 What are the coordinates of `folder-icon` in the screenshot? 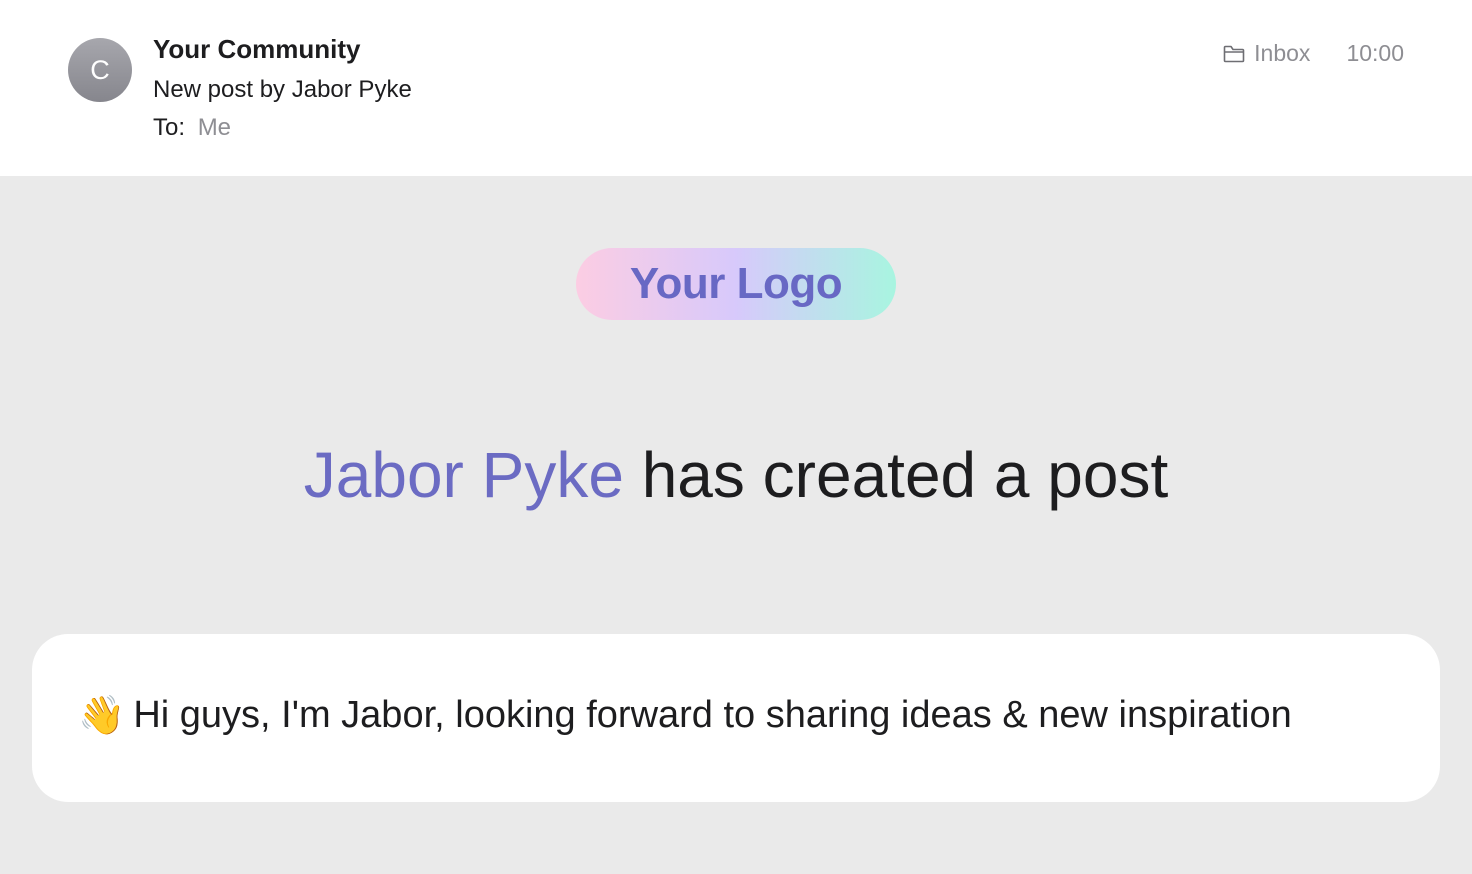 It's located at (1234, 54).